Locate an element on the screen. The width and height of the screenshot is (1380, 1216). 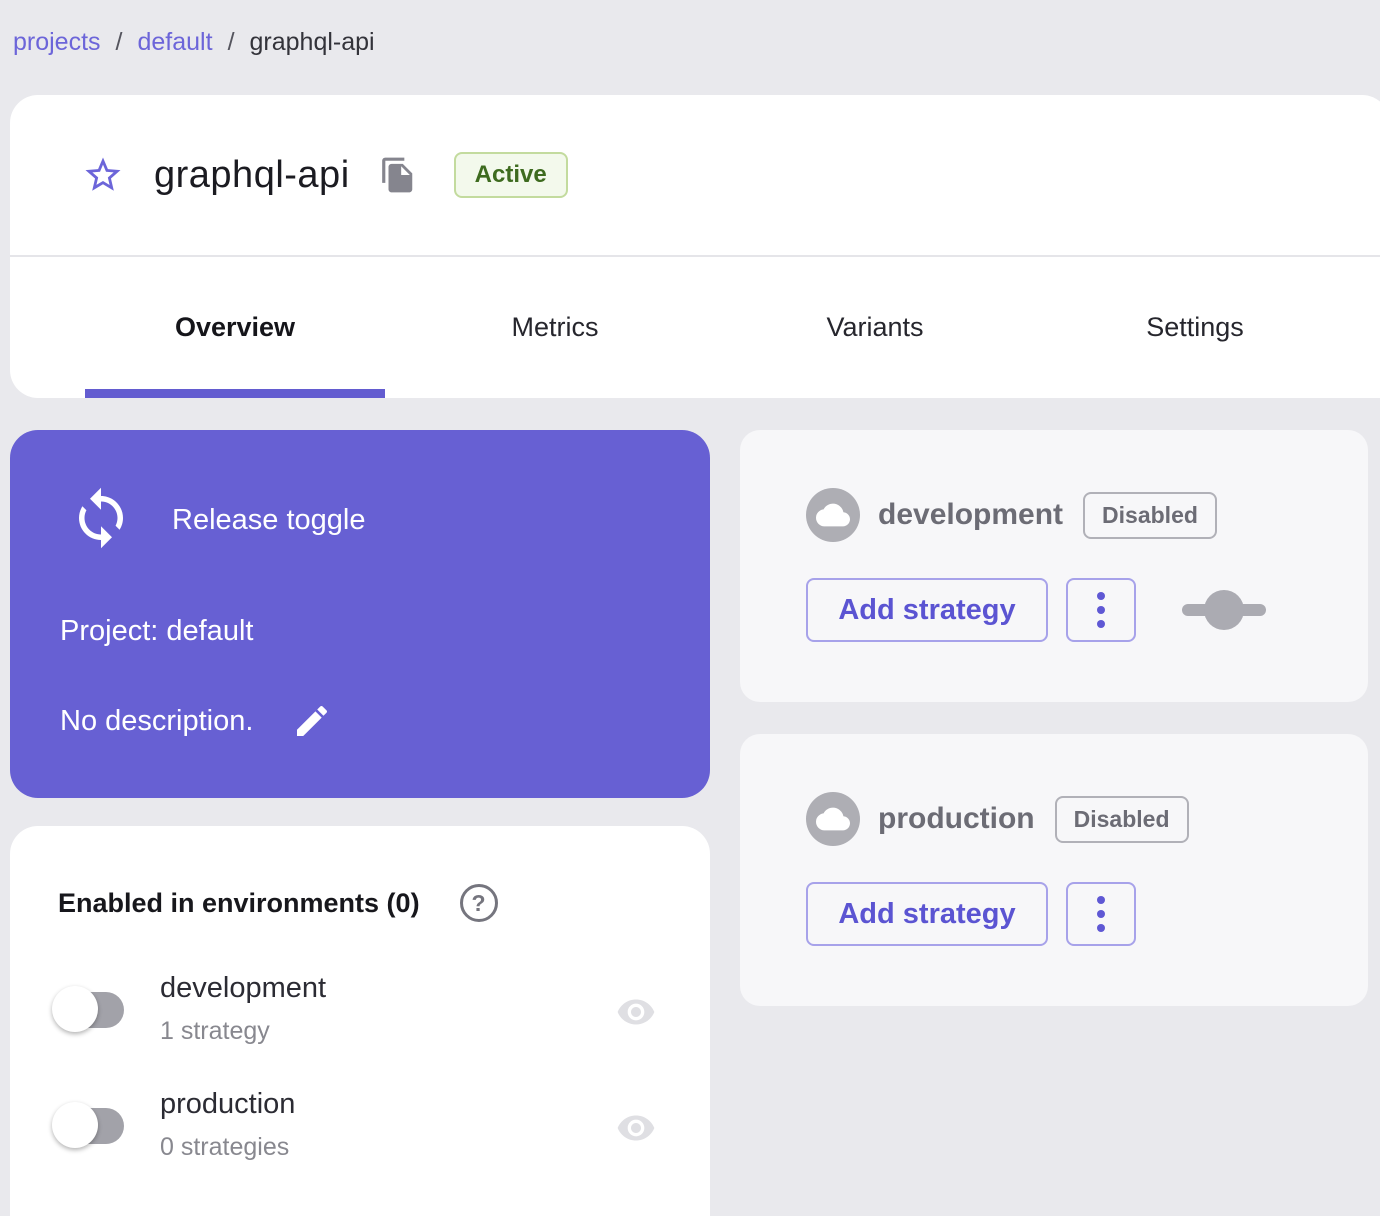
help-icon: ? is located at coordinates (478, 903).